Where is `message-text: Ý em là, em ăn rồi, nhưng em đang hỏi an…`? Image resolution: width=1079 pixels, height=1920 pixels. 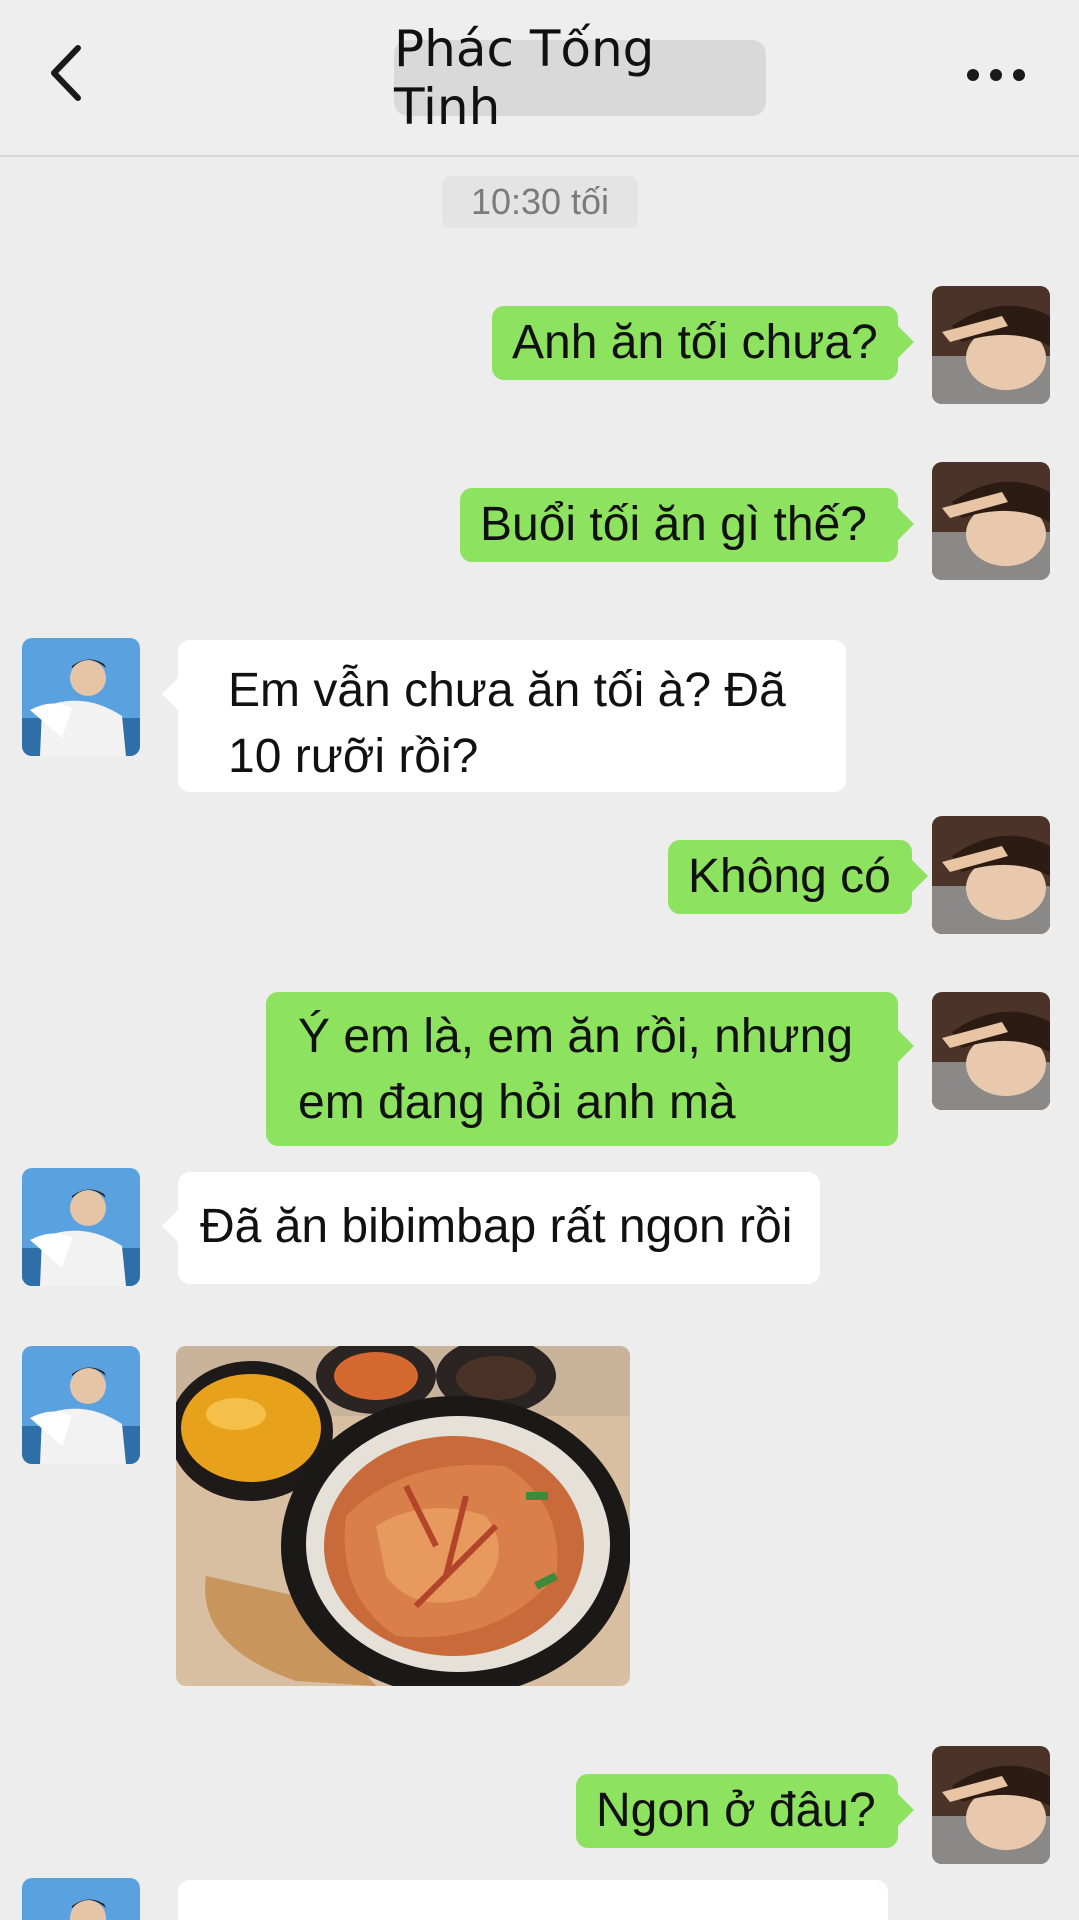 message-text: Ý em là, em ăn rồi, nhưng em đang hỏi an… is located at coordinates (576, 1069).